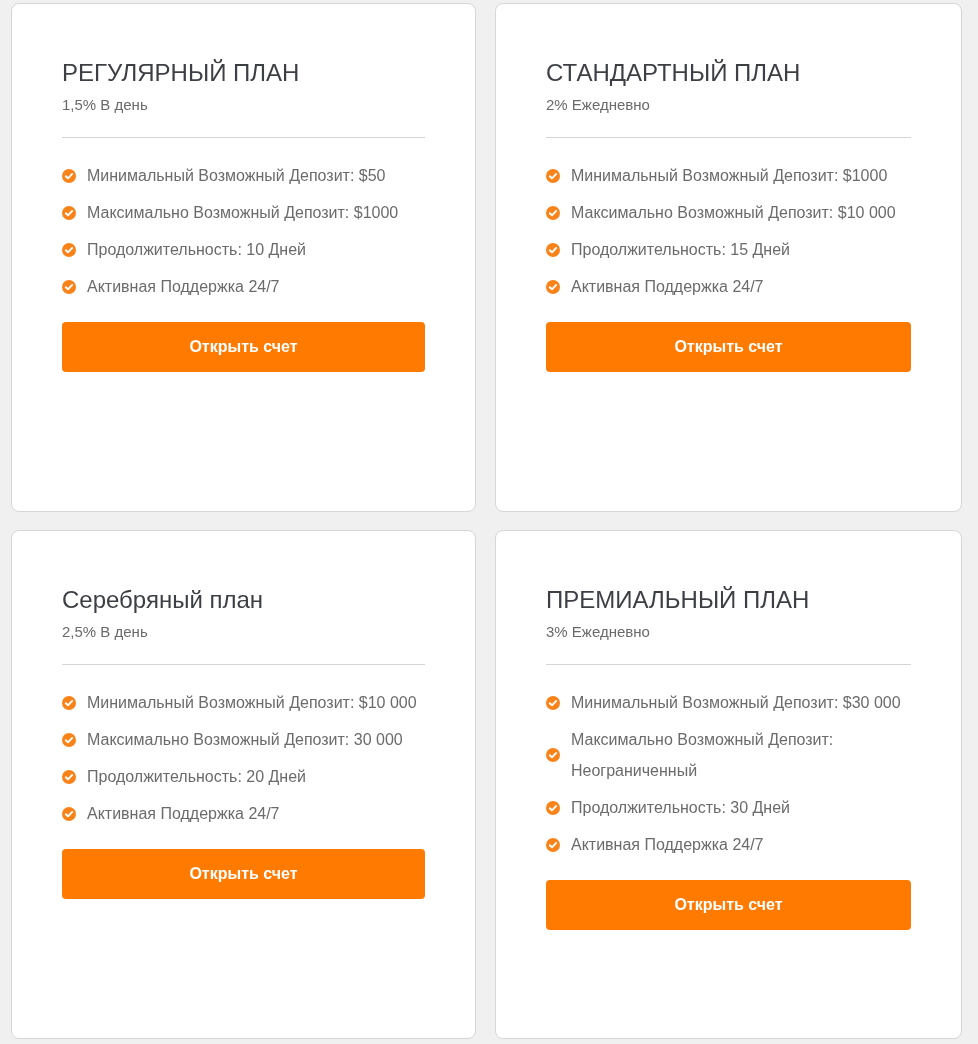 The height and width of the screenshot is (1044, 978). Describe the element at coordinates (681, 808) in the screenshot. I see `feature-text: Продолжительность: 30 Дней` at that location.